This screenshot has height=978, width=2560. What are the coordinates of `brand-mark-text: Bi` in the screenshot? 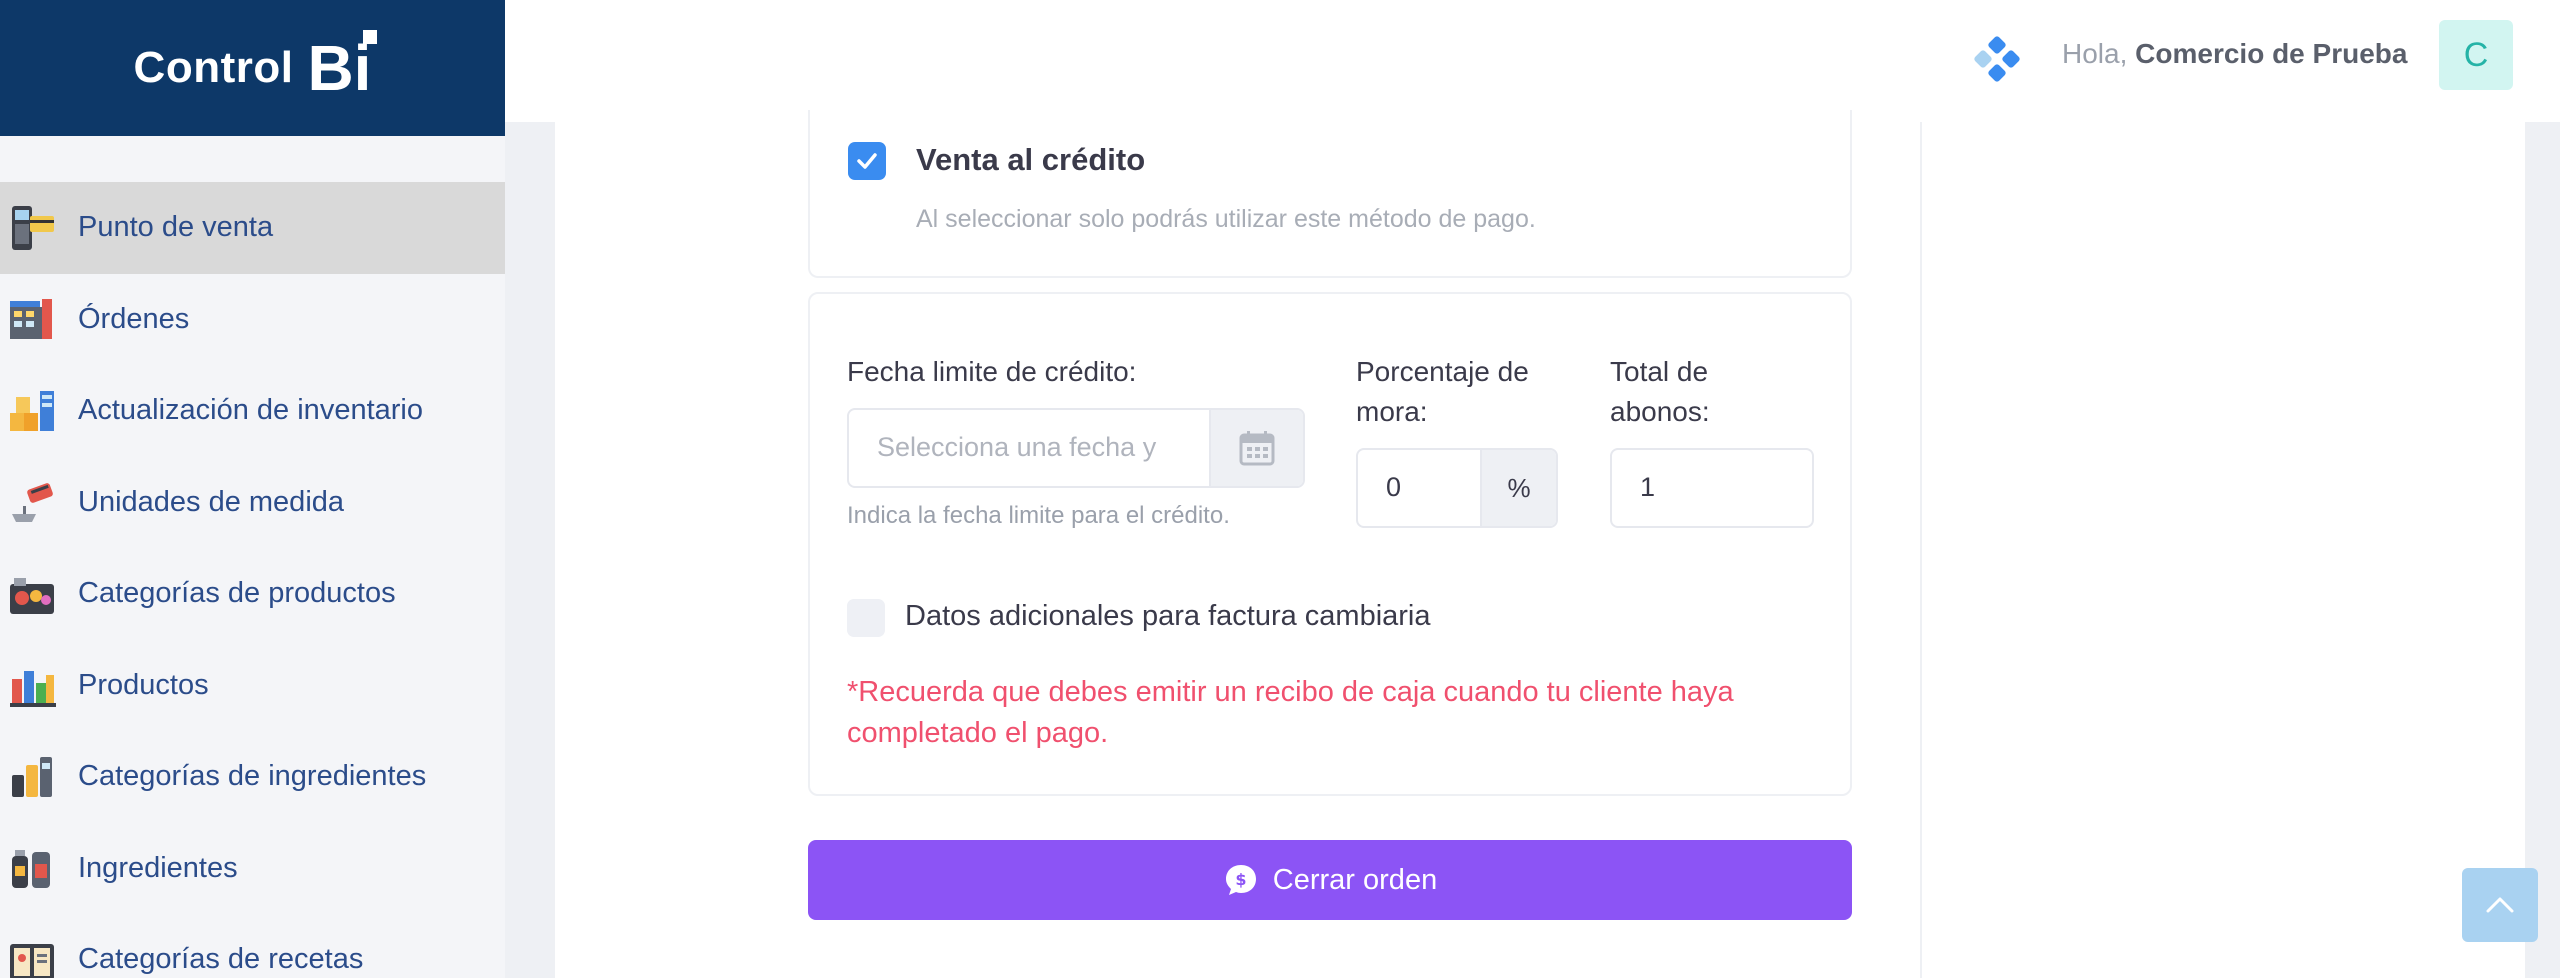 It's located at (339, 68).